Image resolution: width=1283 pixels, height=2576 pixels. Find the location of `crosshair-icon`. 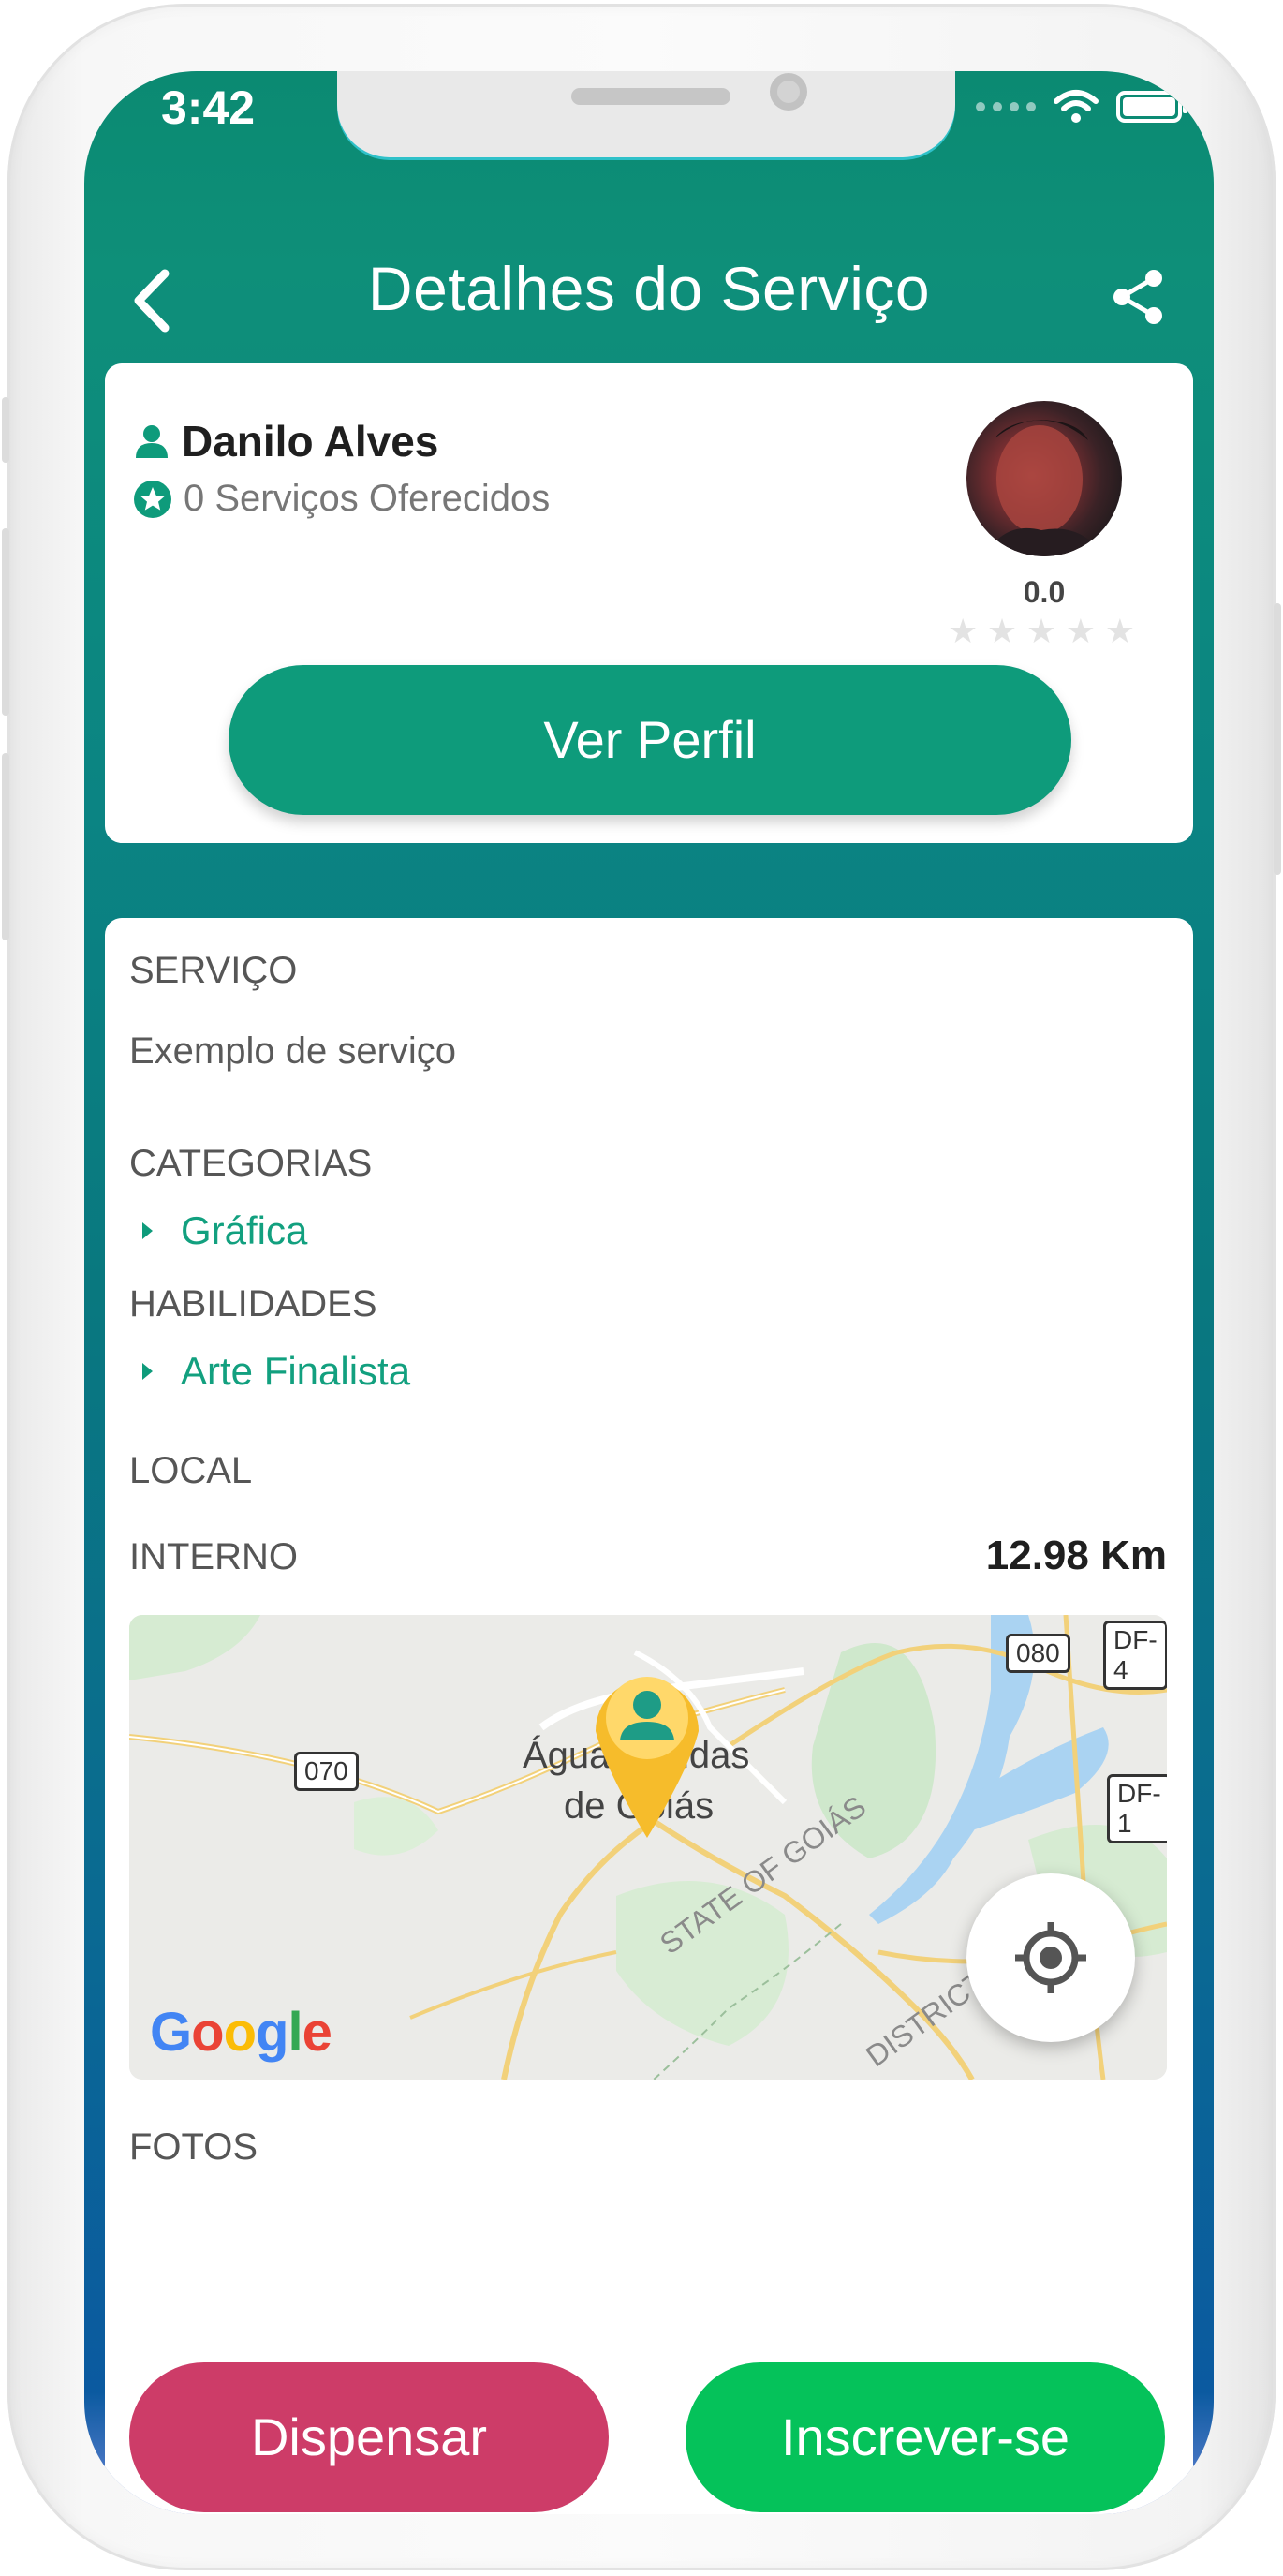

crosshair-icon is located at coordinates (1050, 1957).